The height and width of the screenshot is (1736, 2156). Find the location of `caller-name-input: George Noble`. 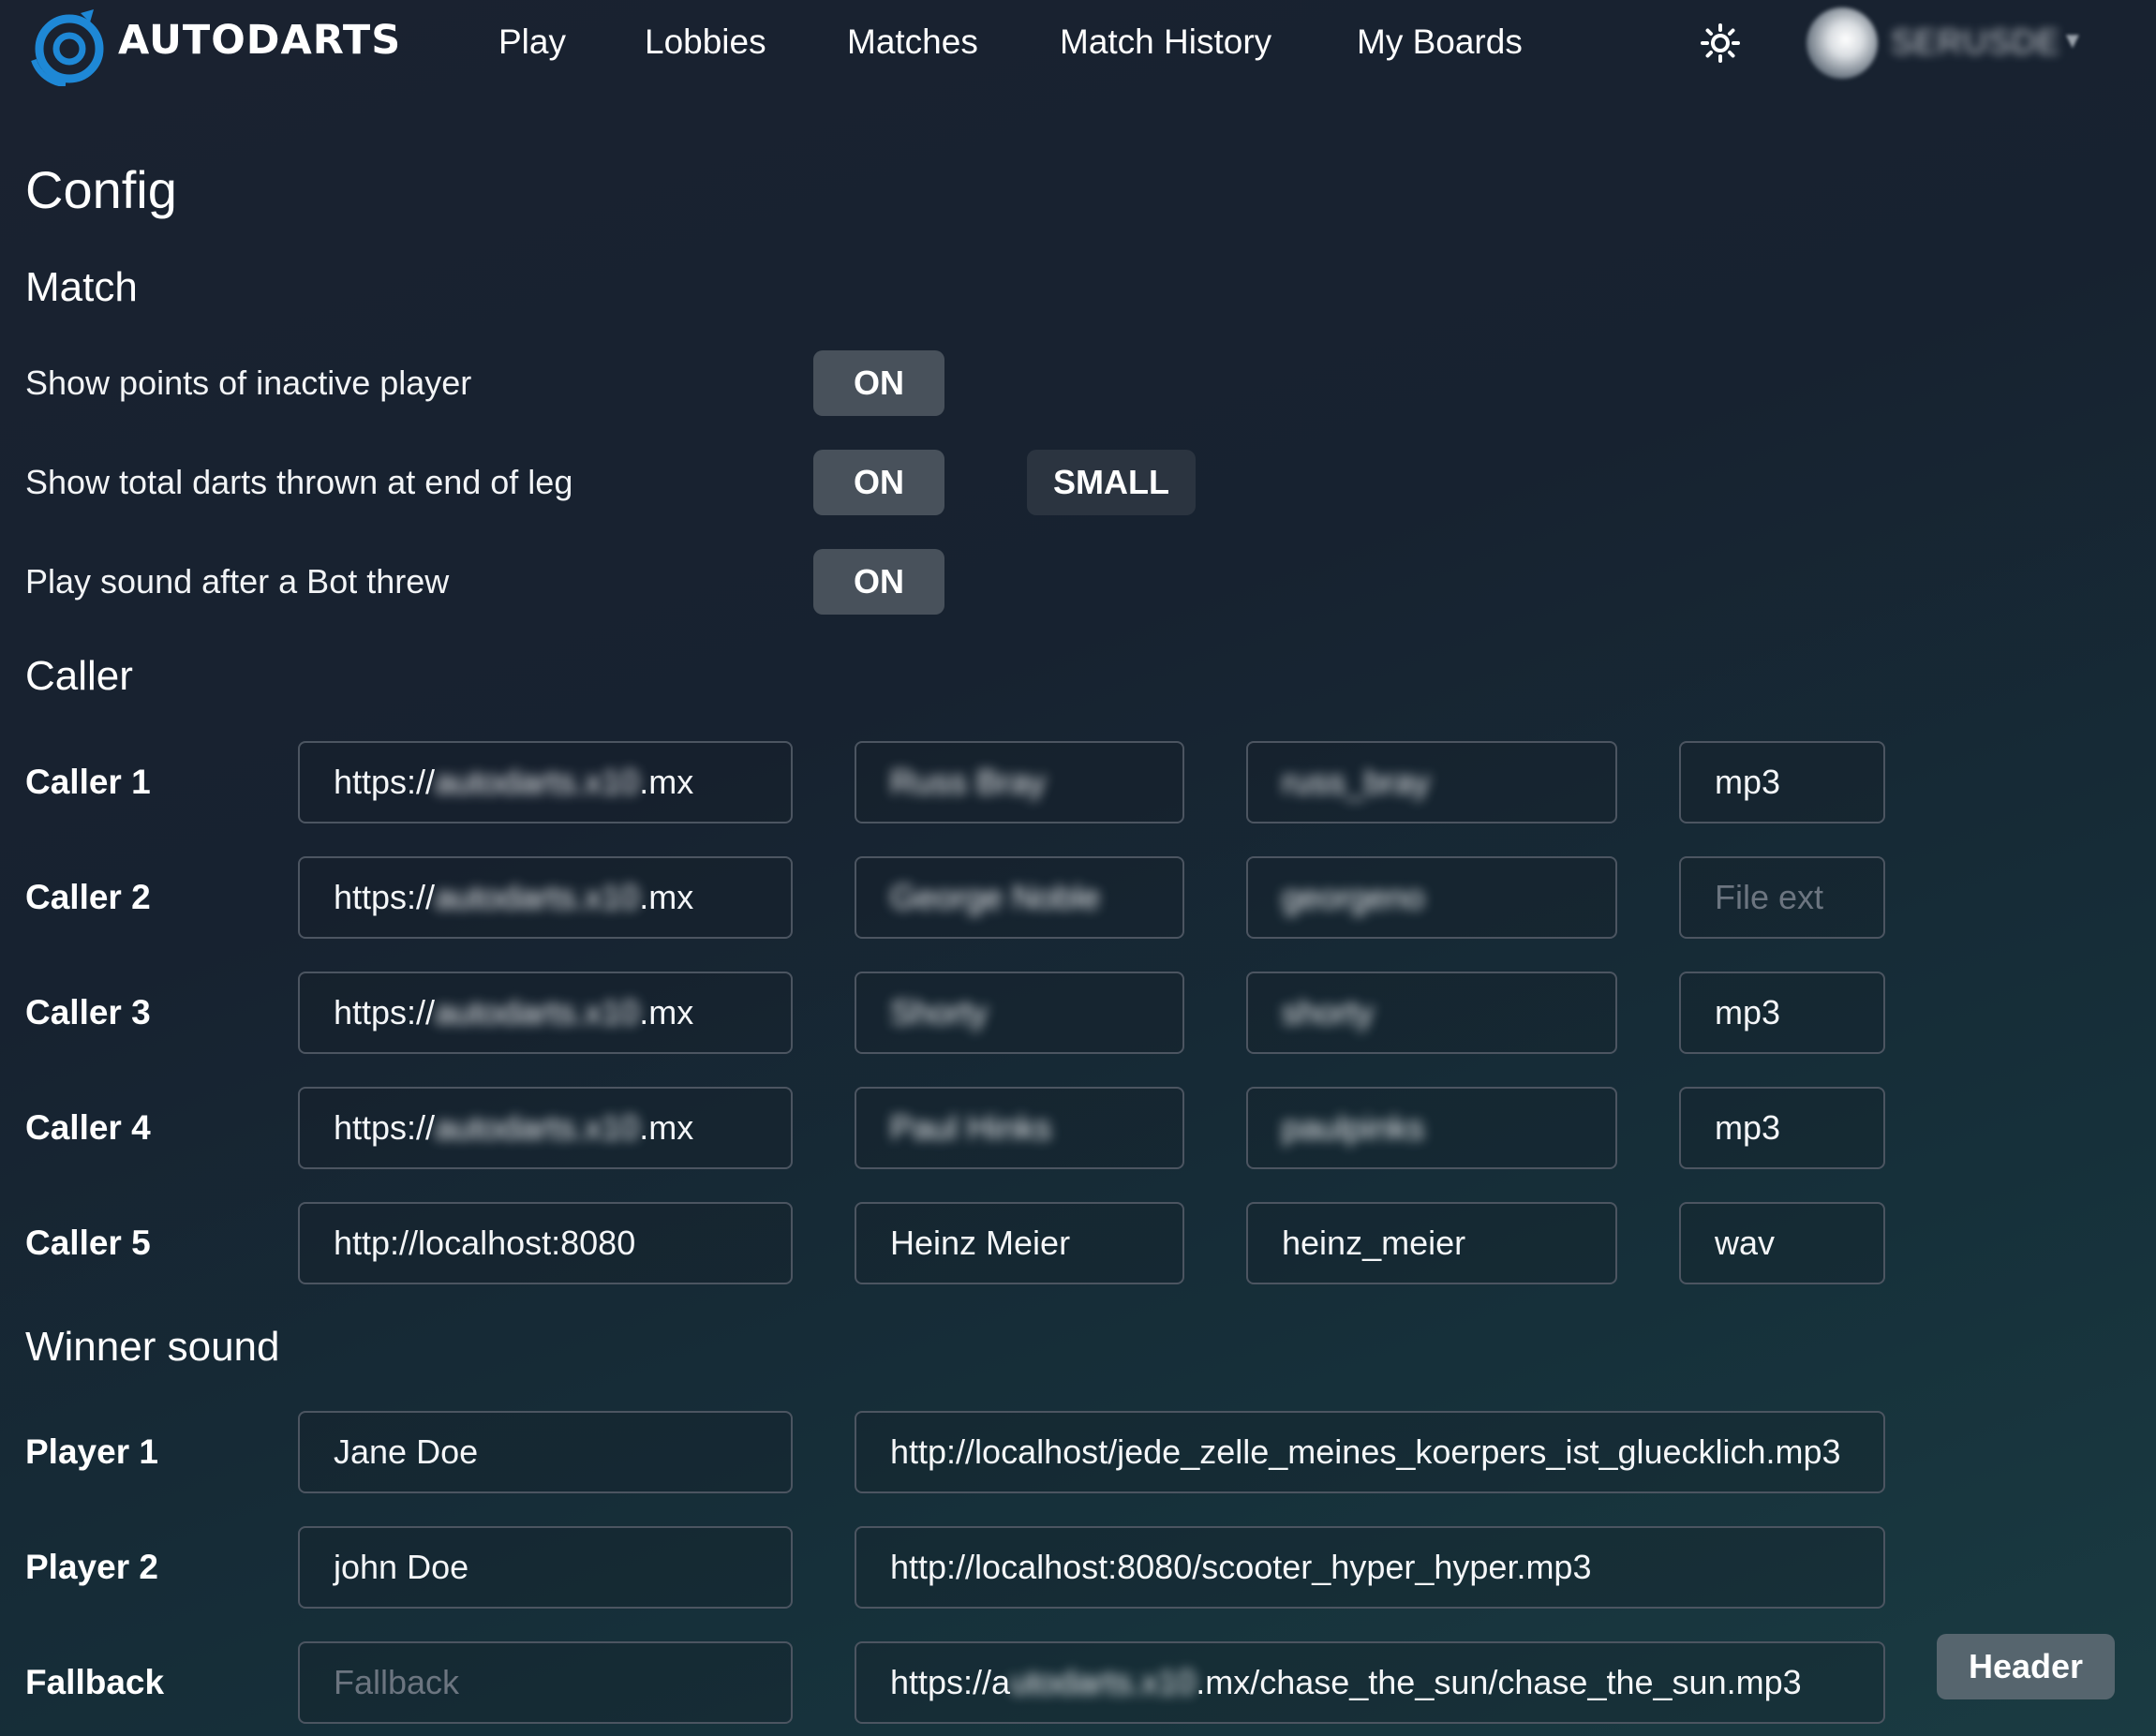

caller-name-input: George Noble is located at coordinates (1020, 898).